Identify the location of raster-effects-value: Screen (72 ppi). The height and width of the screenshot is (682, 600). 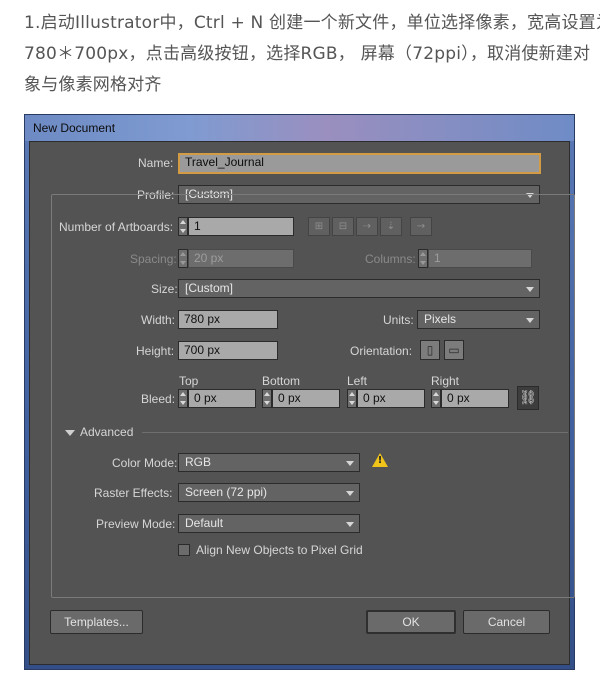
(226, 492).